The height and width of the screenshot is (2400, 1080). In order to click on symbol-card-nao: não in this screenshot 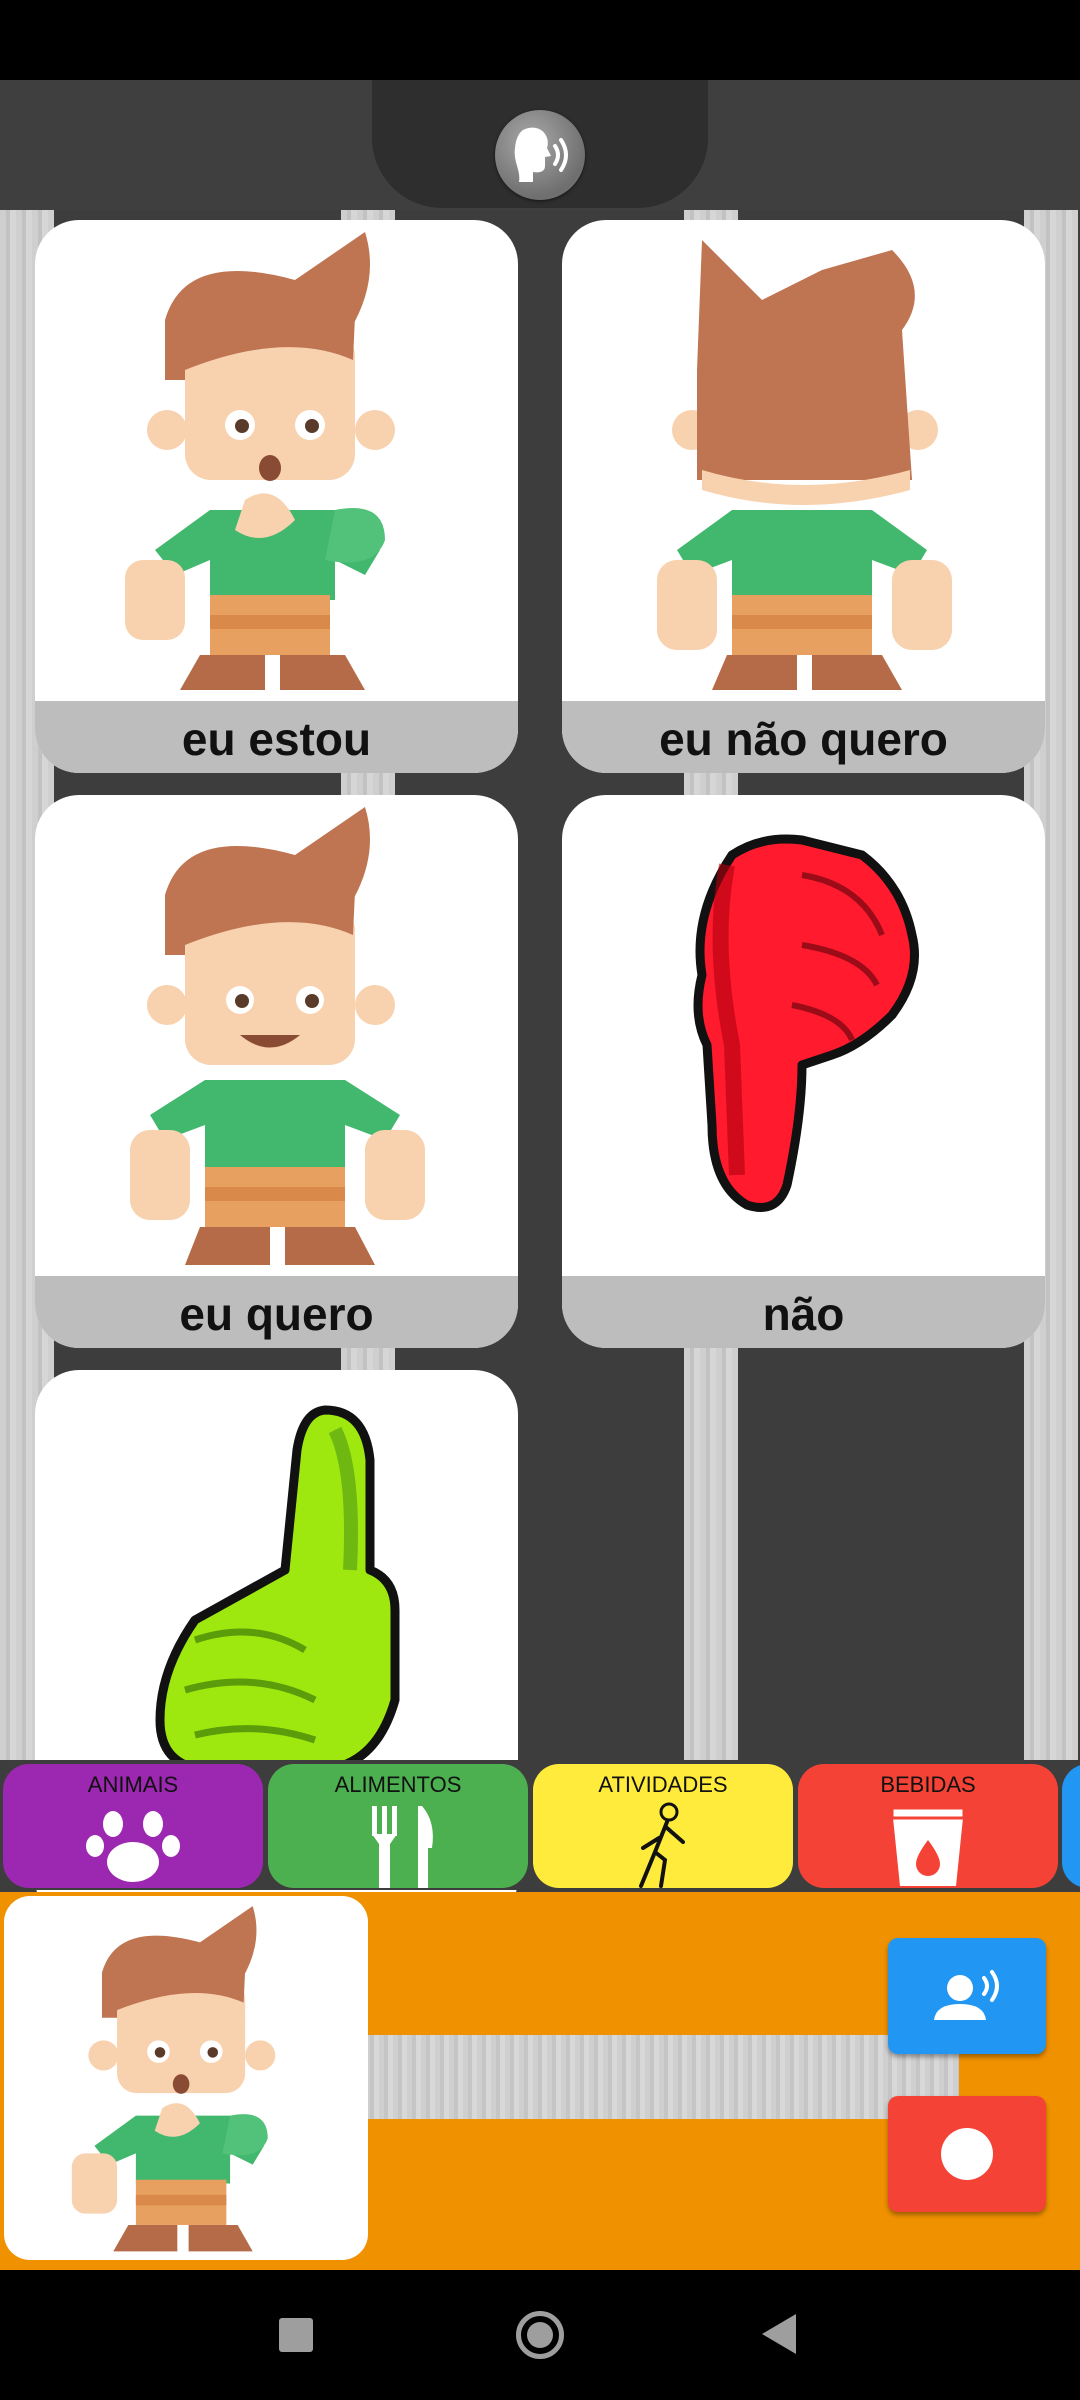, I will do `click(803, 1071)`.